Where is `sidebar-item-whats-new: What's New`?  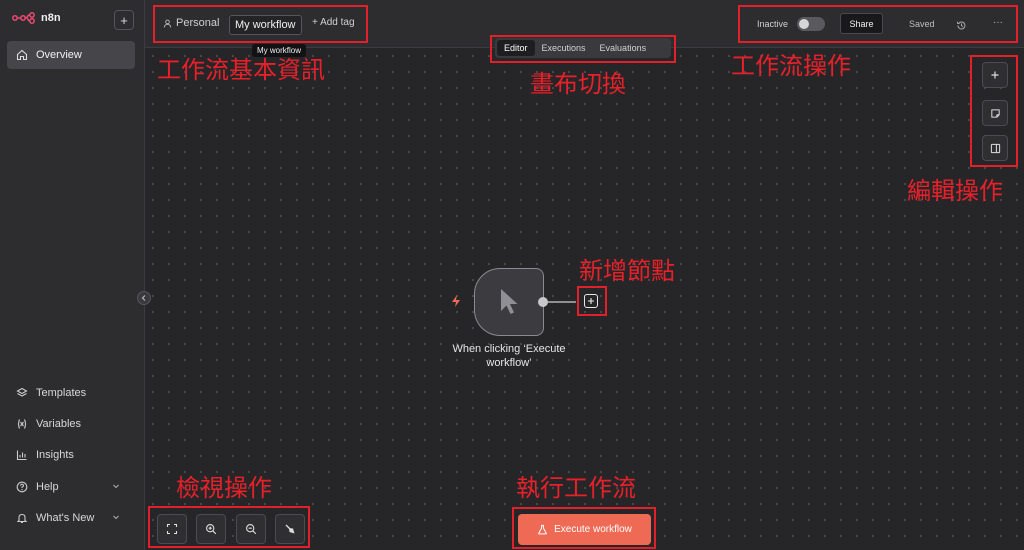 sidebar-item-whats-new: What's New is located at coordinates (71, 518).